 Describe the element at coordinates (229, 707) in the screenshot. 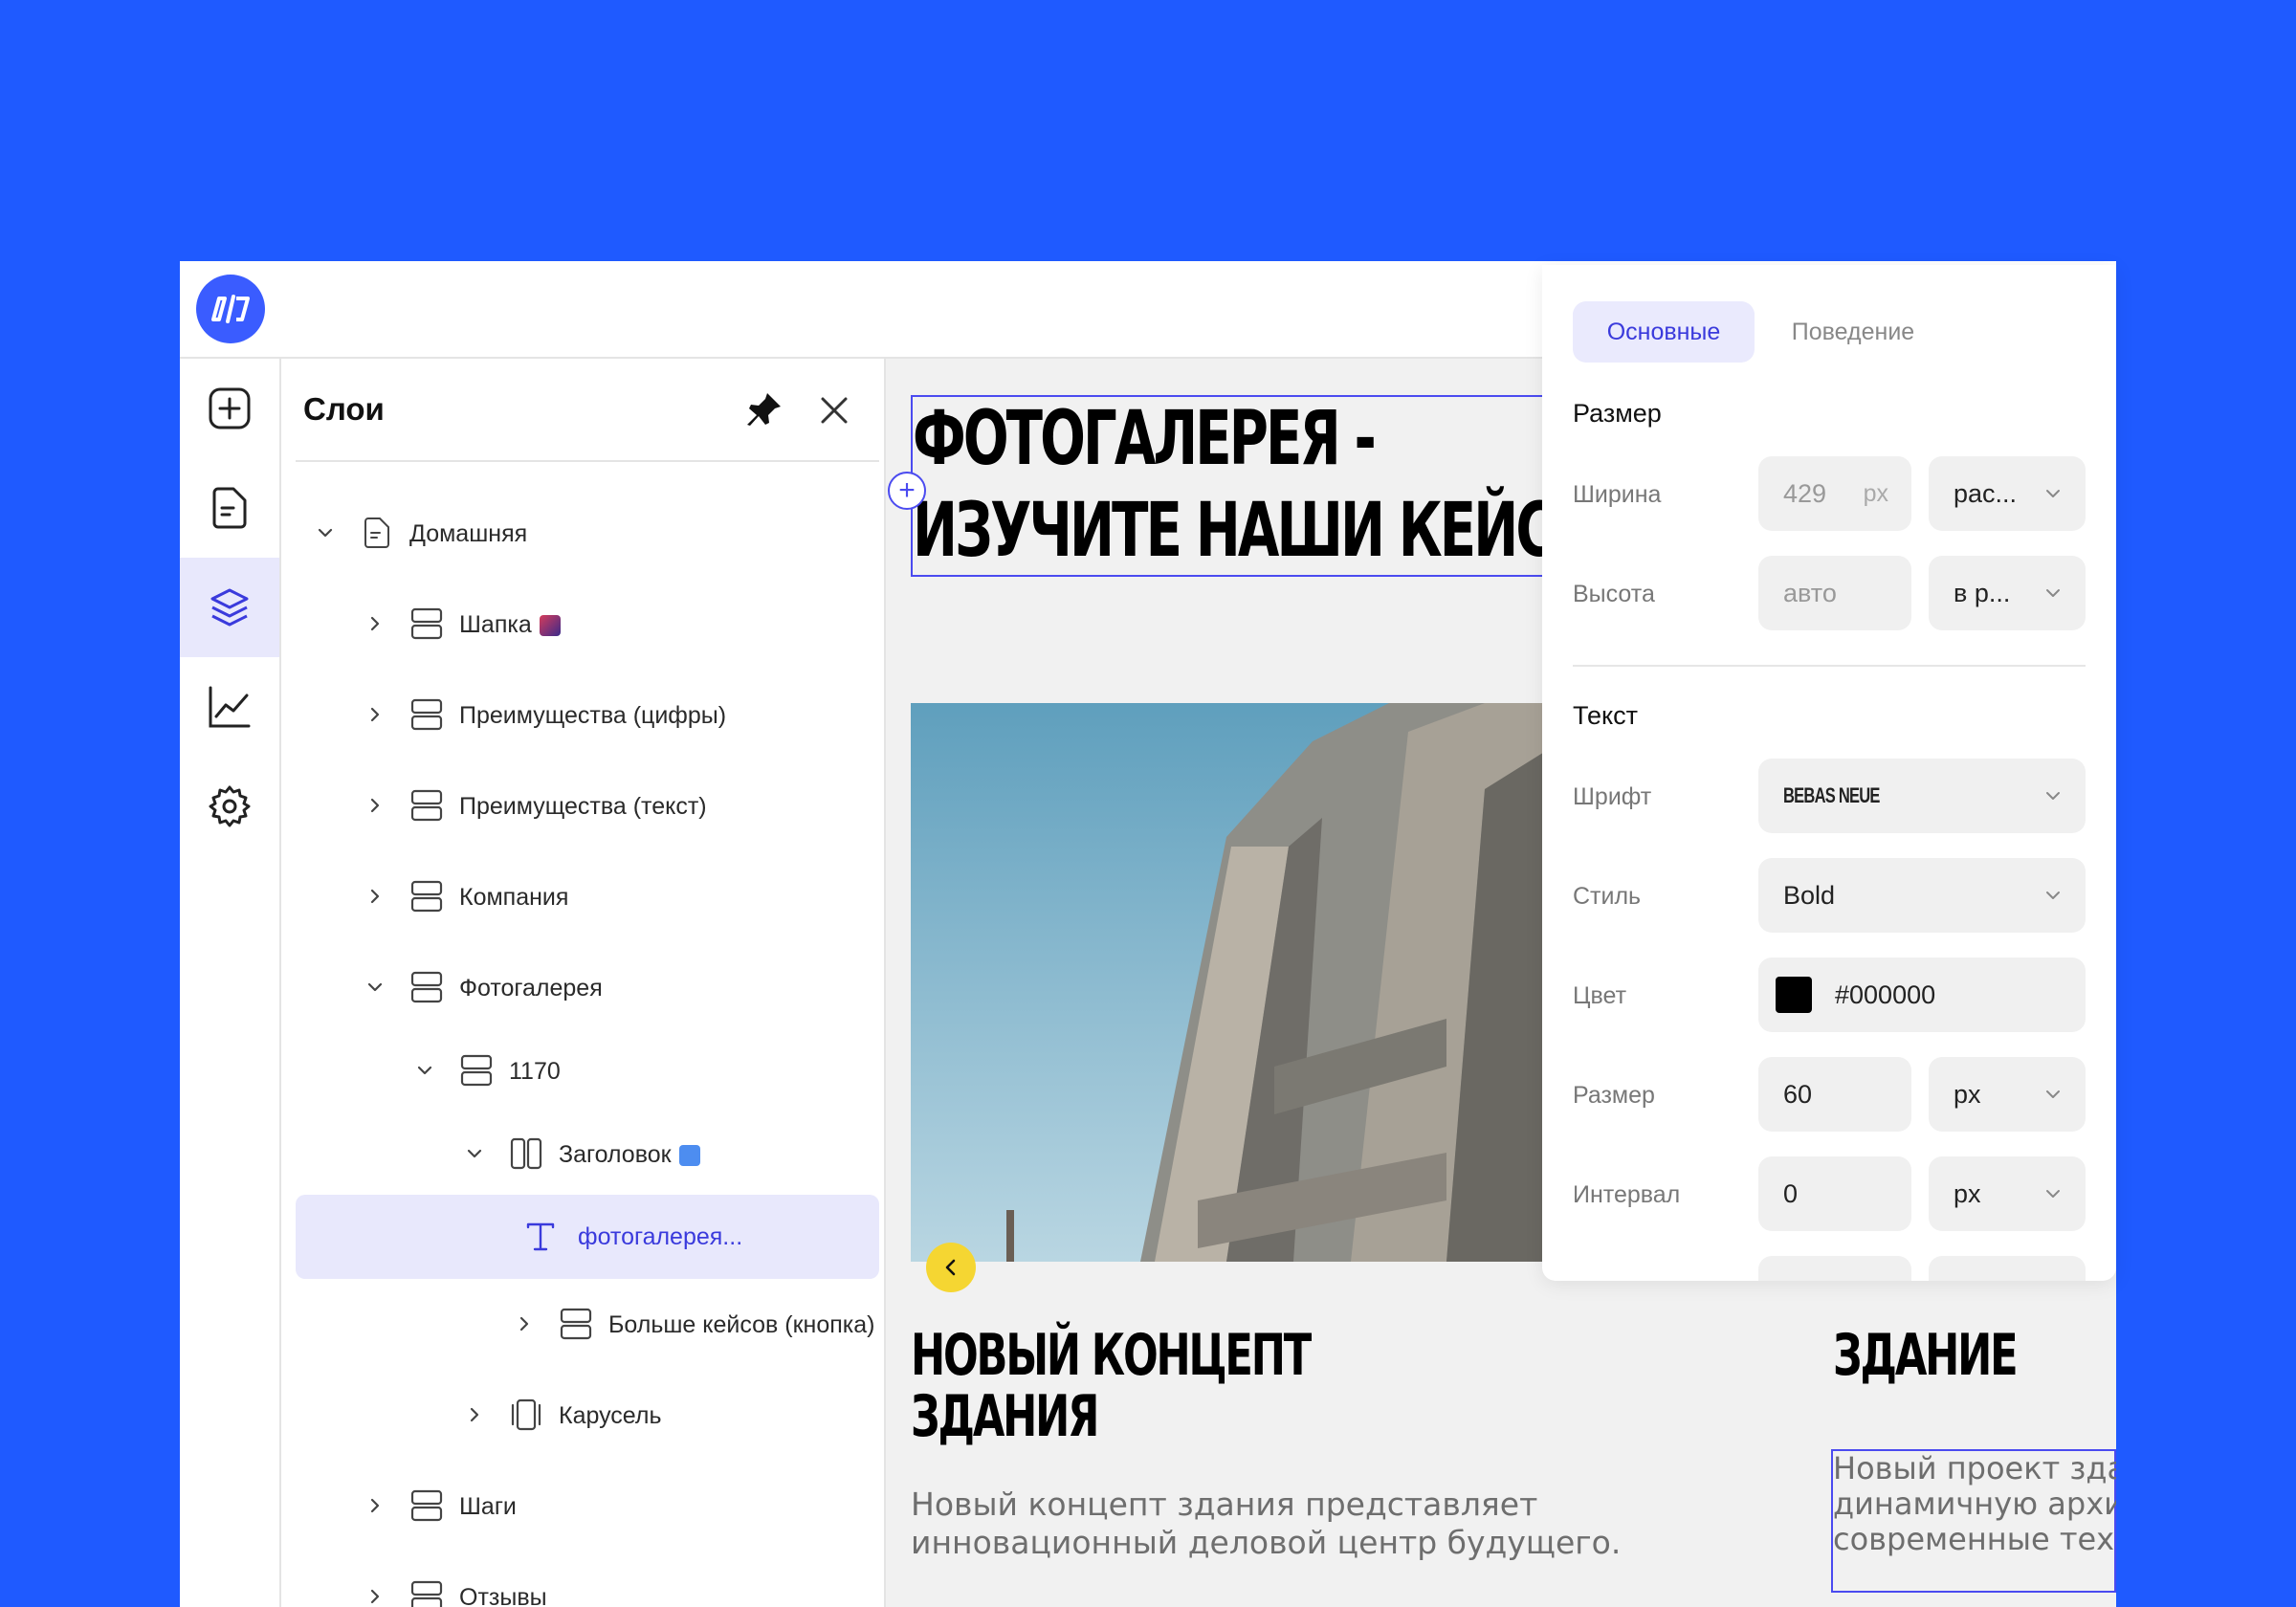

I see `analytics-button` at that location.